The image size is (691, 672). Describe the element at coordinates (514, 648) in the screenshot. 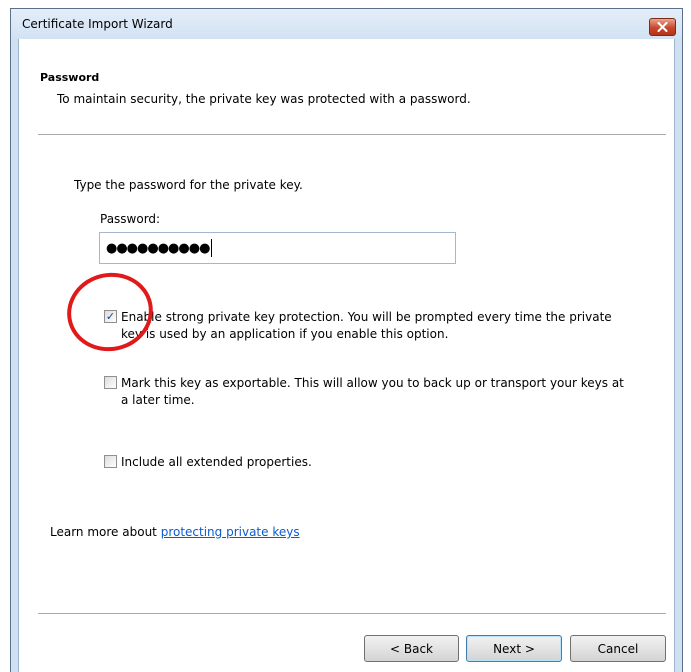

I see `next-button: Next >` at that location.